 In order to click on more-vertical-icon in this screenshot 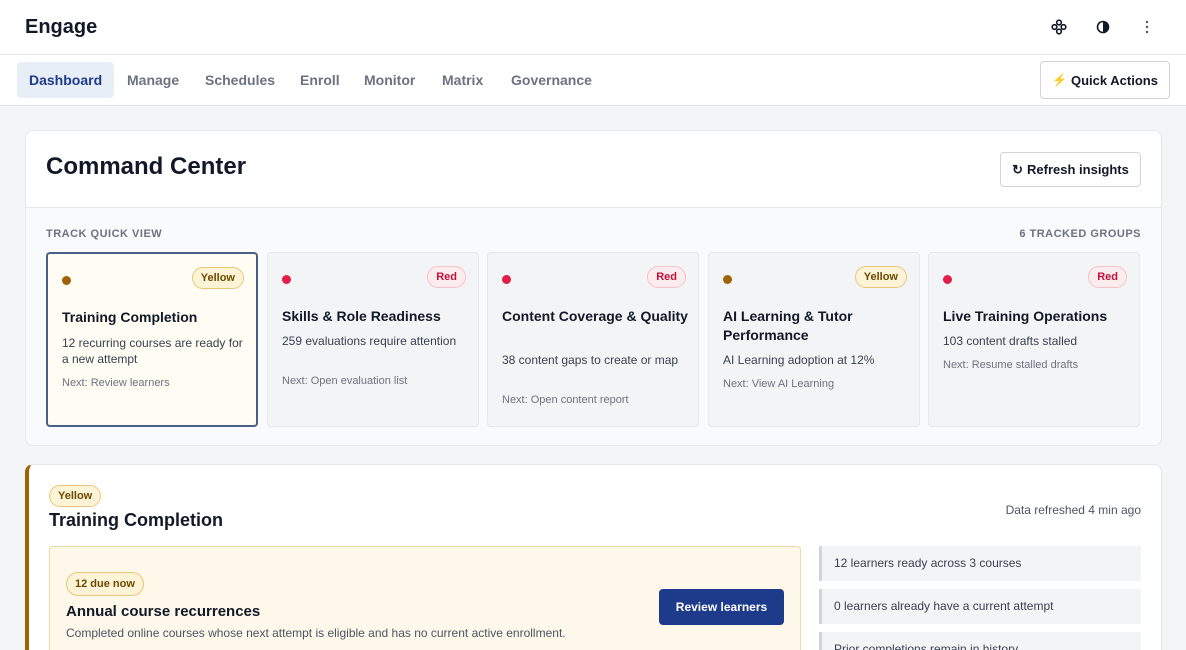, I will do `click(1147, 27)`.